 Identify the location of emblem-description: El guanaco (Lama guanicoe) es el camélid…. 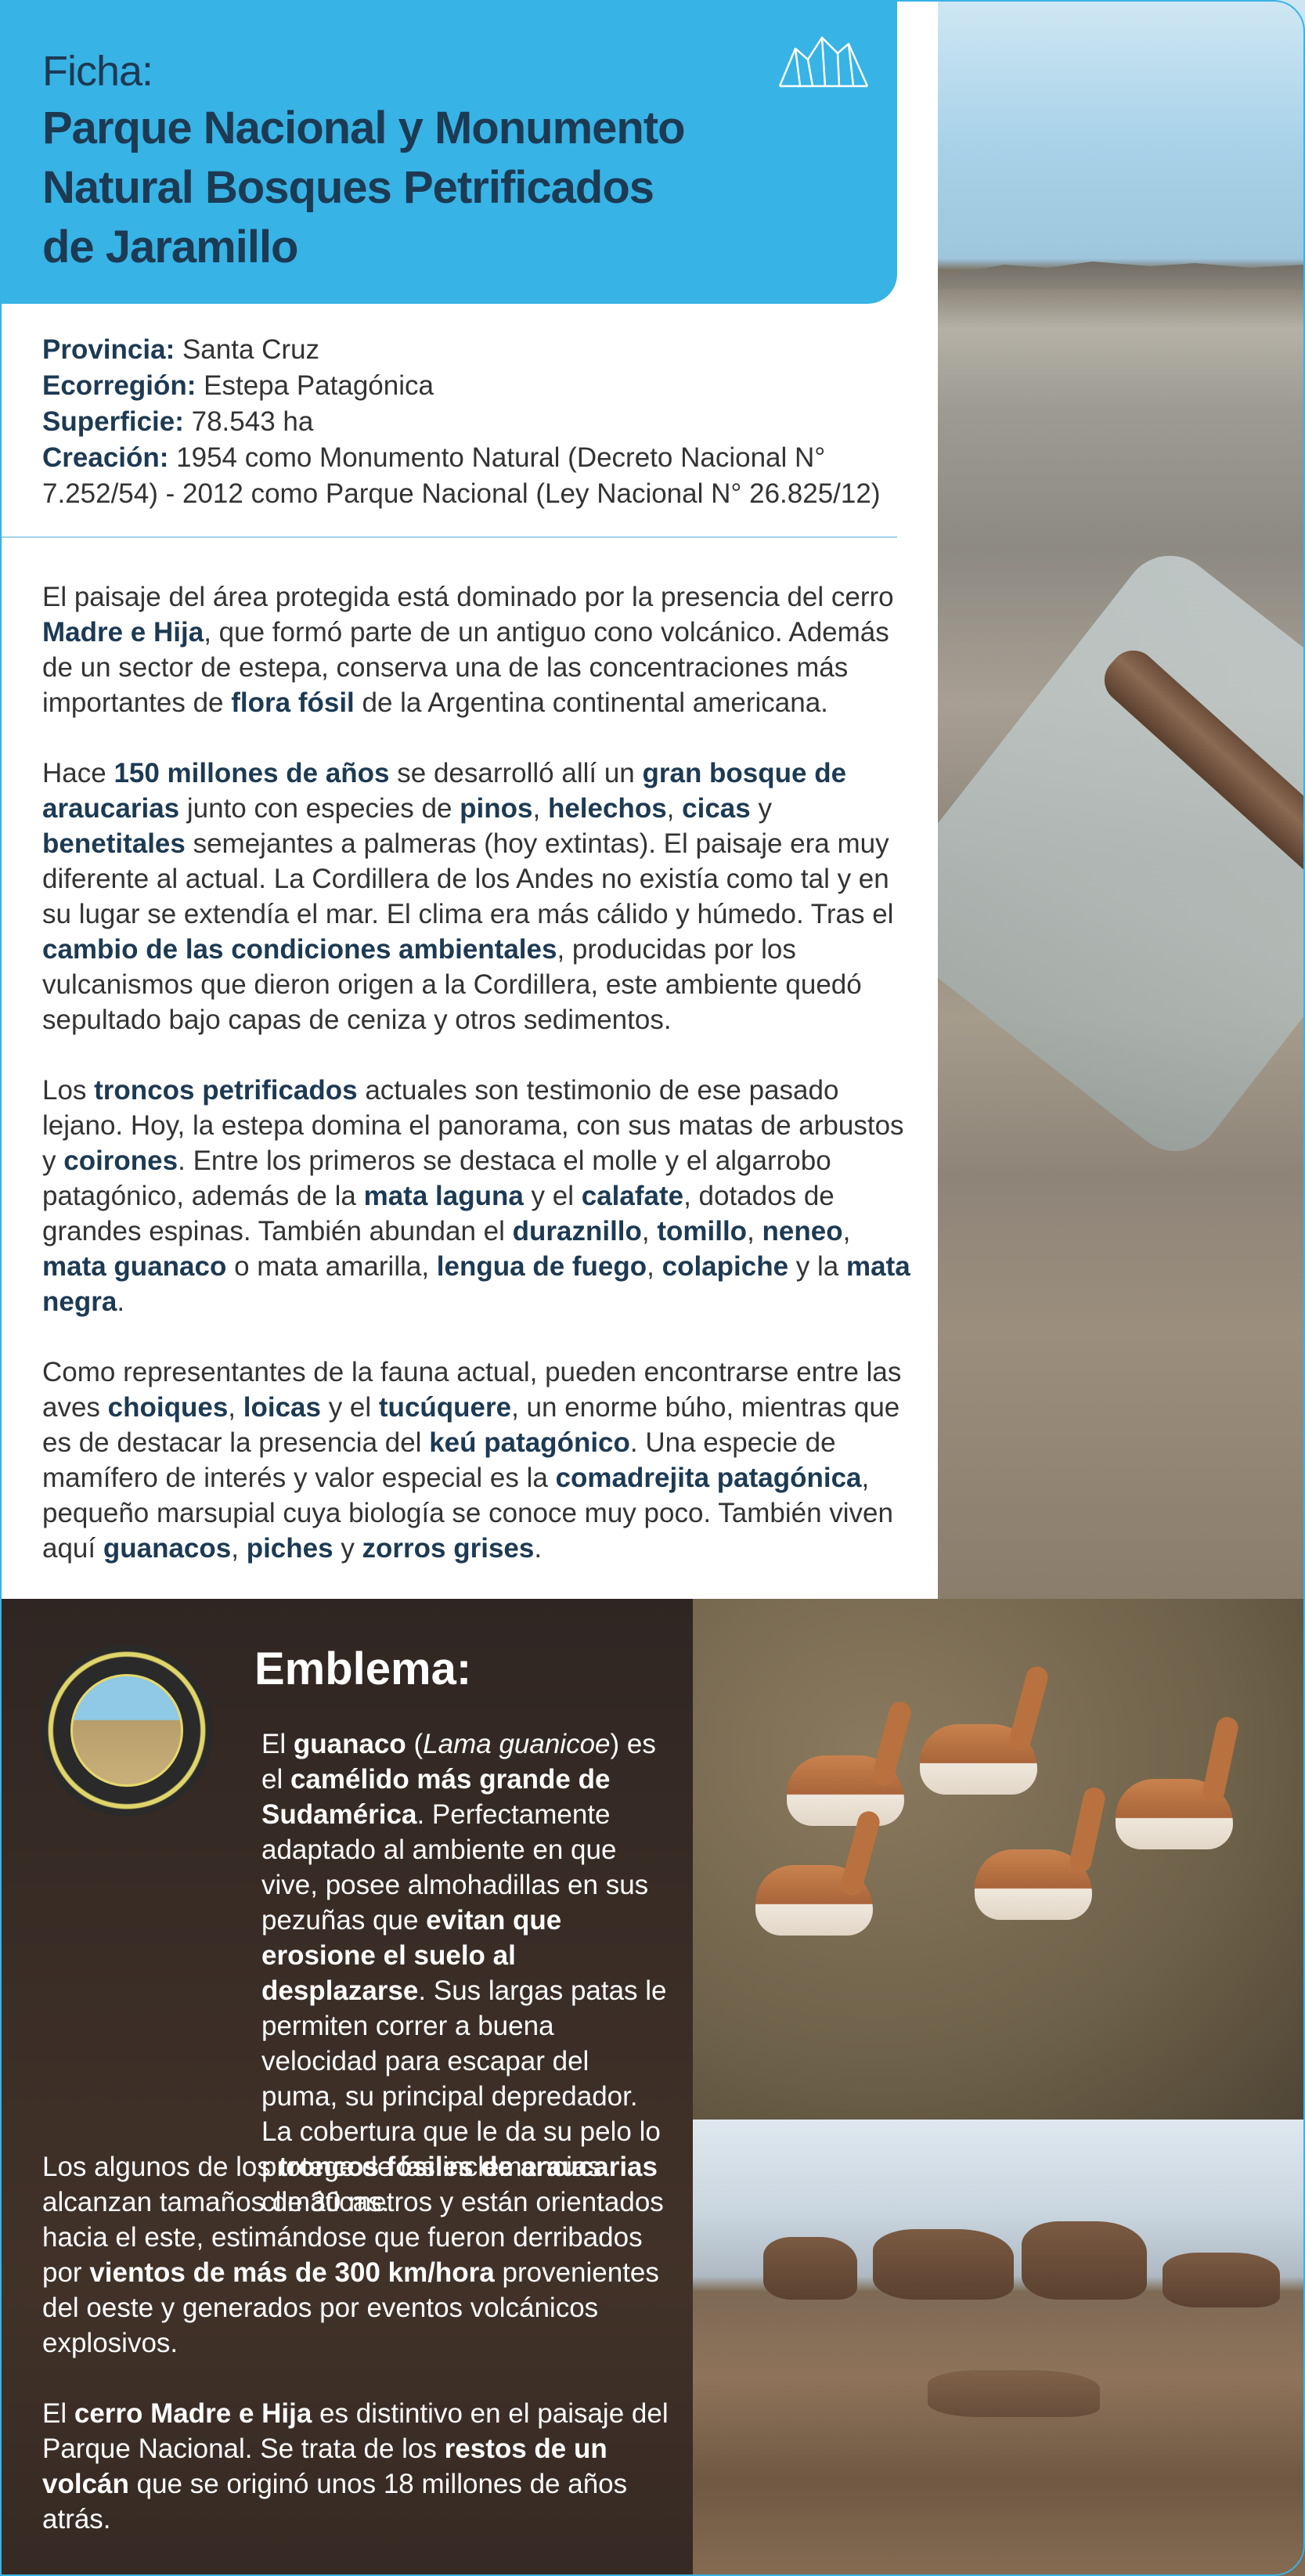
(464, 1973).